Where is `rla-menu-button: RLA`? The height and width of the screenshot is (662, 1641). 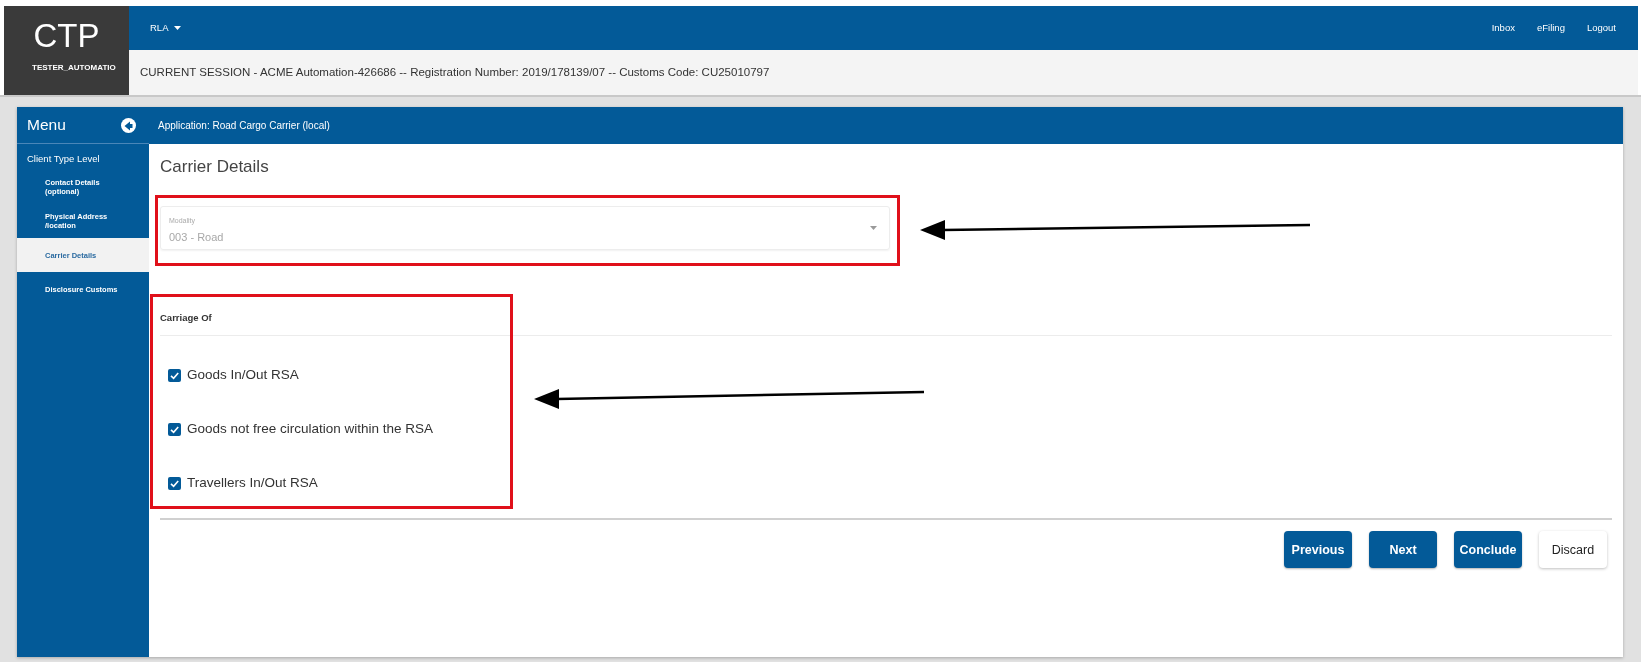 rla-menu-button: RLA is located at coordinates (166, 28).